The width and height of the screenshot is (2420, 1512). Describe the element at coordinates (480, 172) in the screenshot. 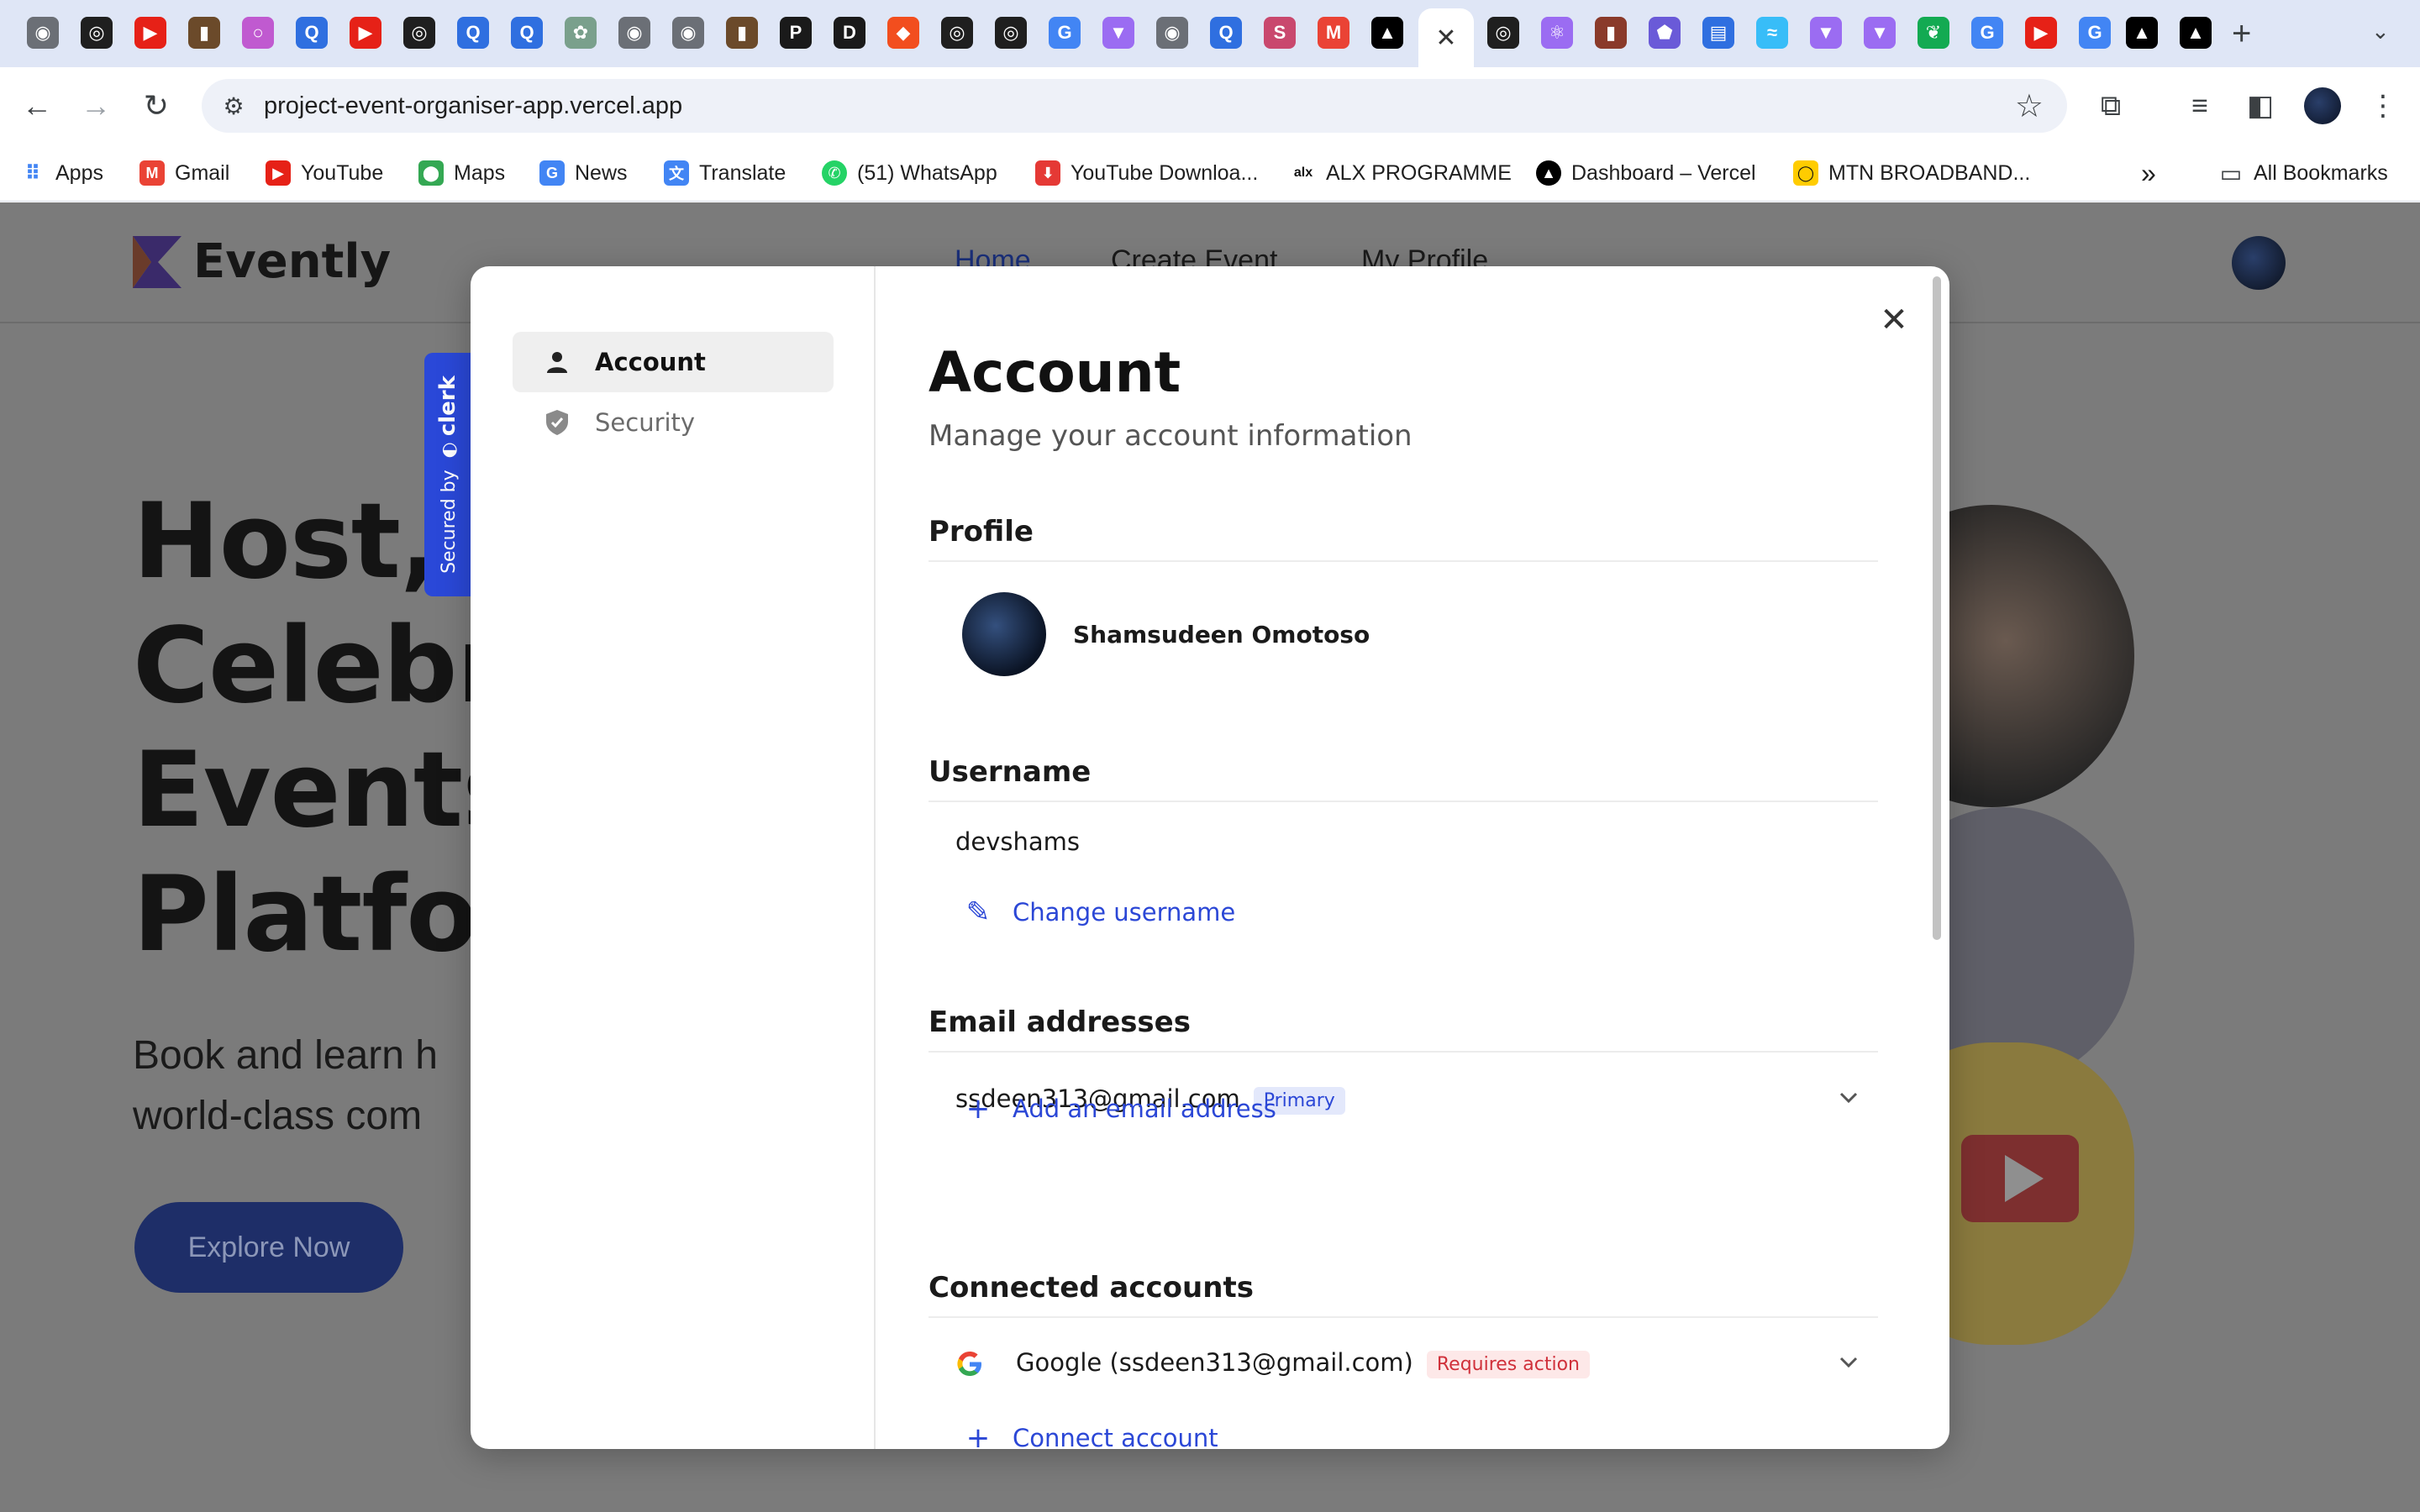

I see `bookmark-label: Maps` at that location.